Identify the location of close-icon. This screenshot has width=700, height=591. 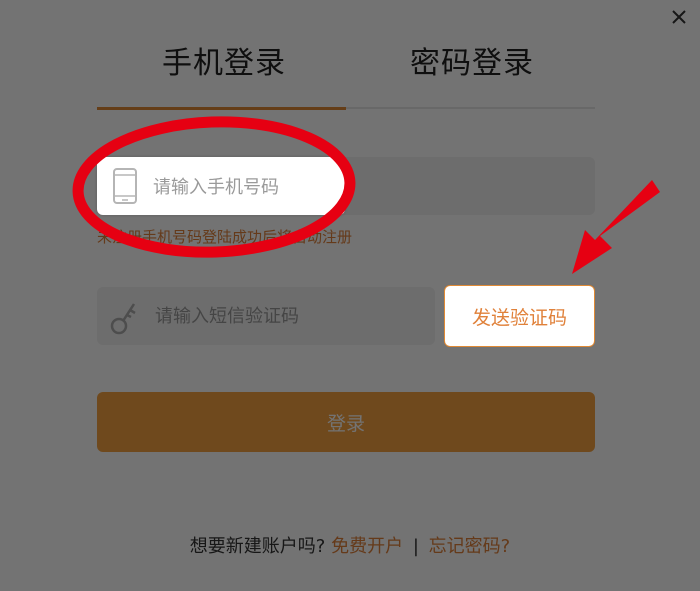
(679, 17).